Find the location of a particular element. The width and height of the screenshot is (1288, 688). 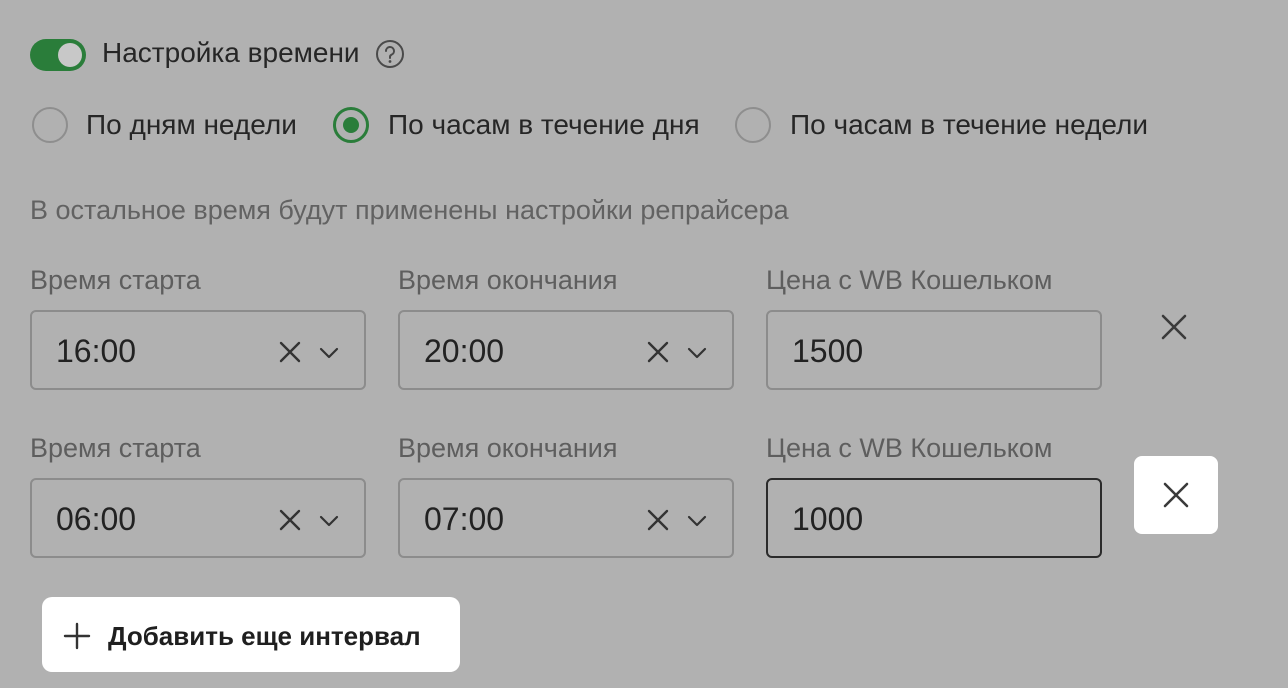

price-value: 1000 is located at coordinates (828, 519).